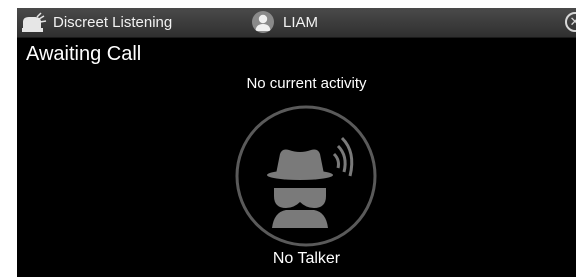 This screenshot has height=277, width=576. I want to click on app-title: Discreet Listening, so click(113, 22).